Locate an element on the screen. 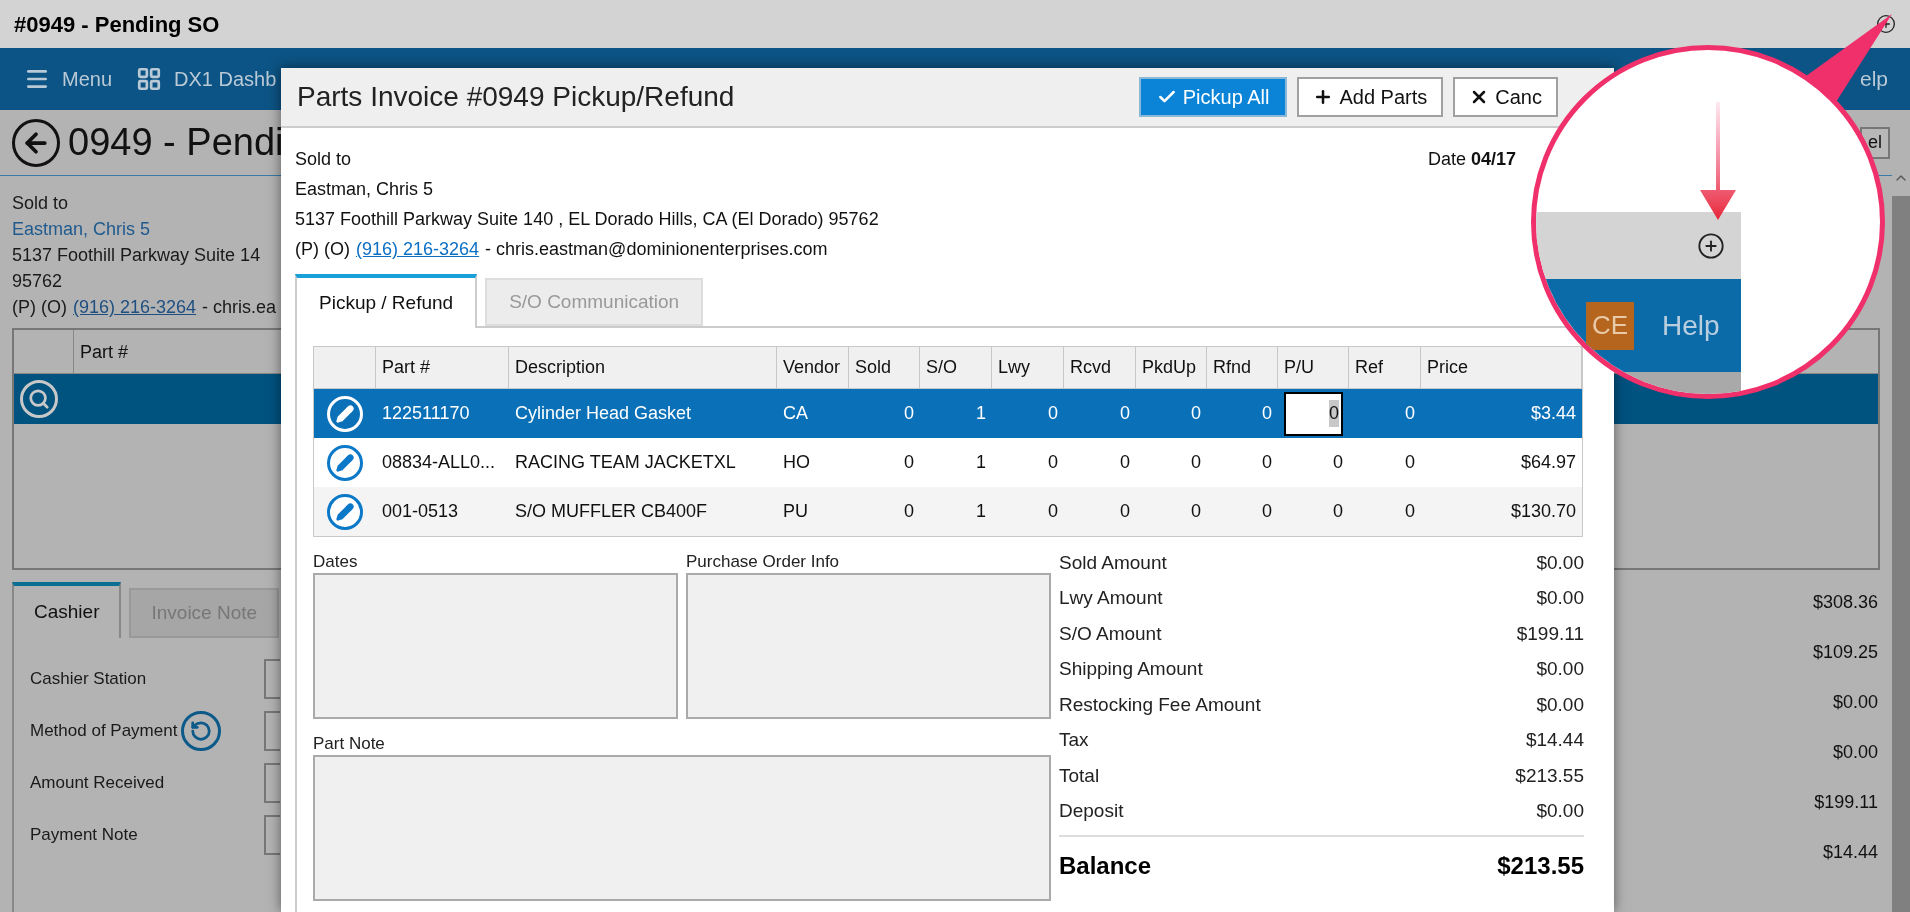  quantity-input: 0 is located at coordinates (1313, 413).